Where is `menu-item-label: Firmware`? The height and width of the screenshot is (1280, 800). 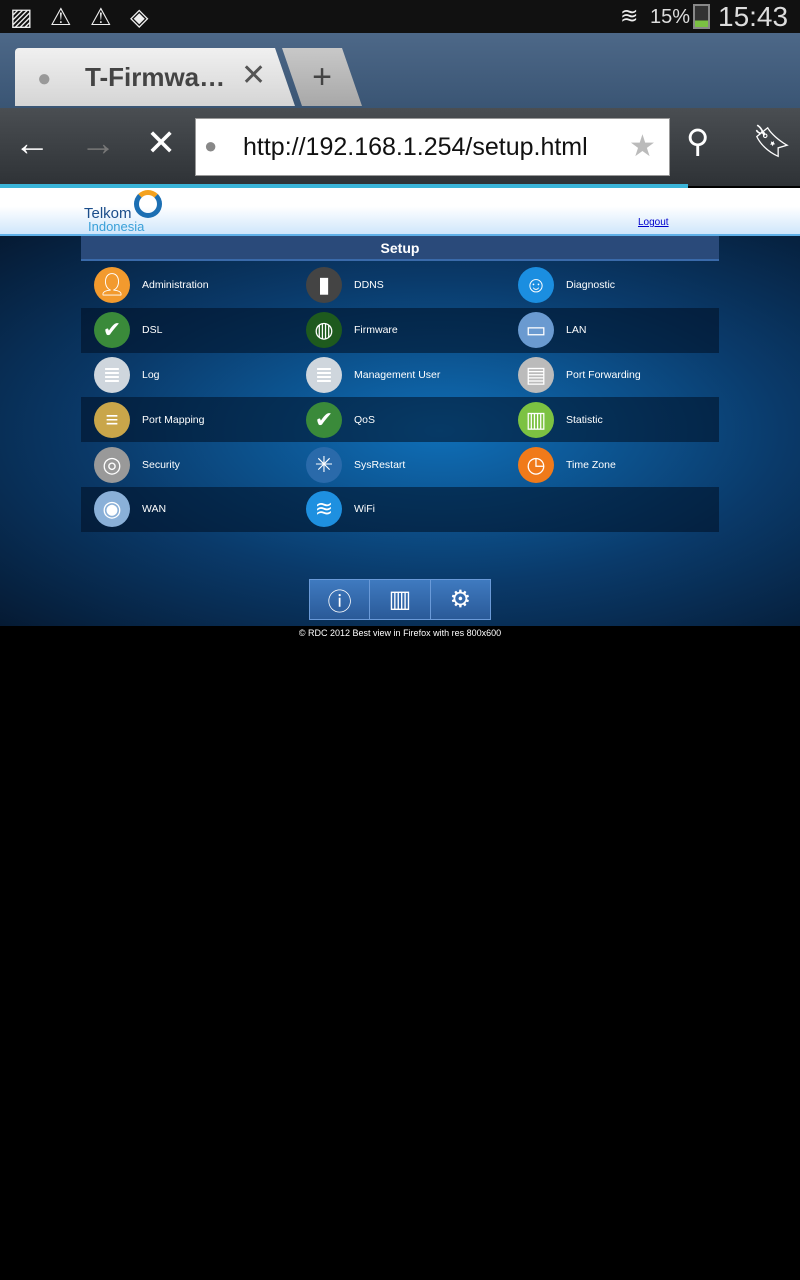
menu-item-label: Firmware is located at coordinates (376, 330).